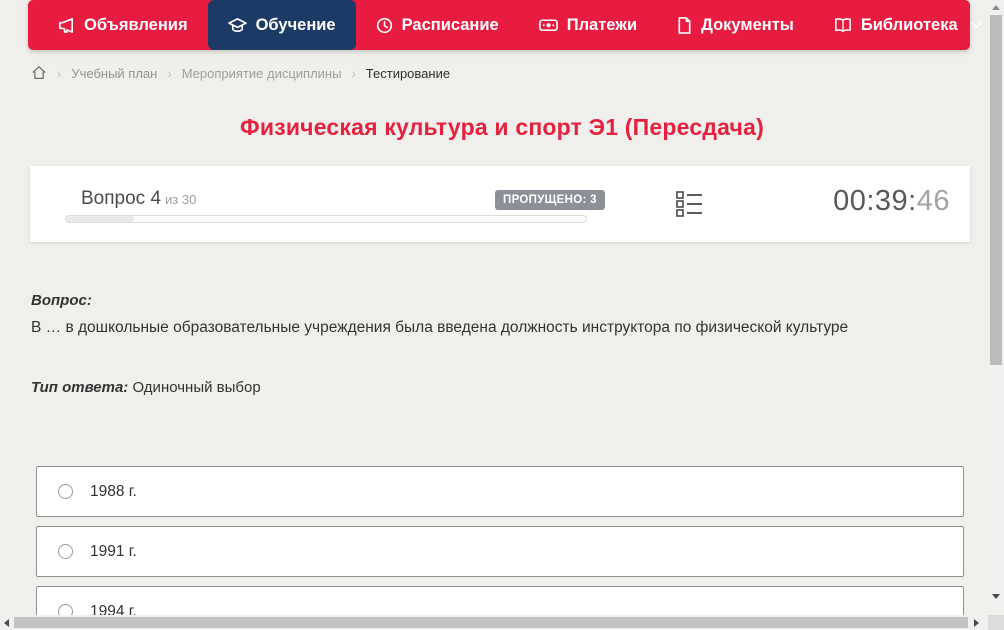 The image size is (1004, 630). What do you see at coordinates (450, 24) in the screenshot?
I see `nav-label: Расписание` at bounding box center [450, 24].